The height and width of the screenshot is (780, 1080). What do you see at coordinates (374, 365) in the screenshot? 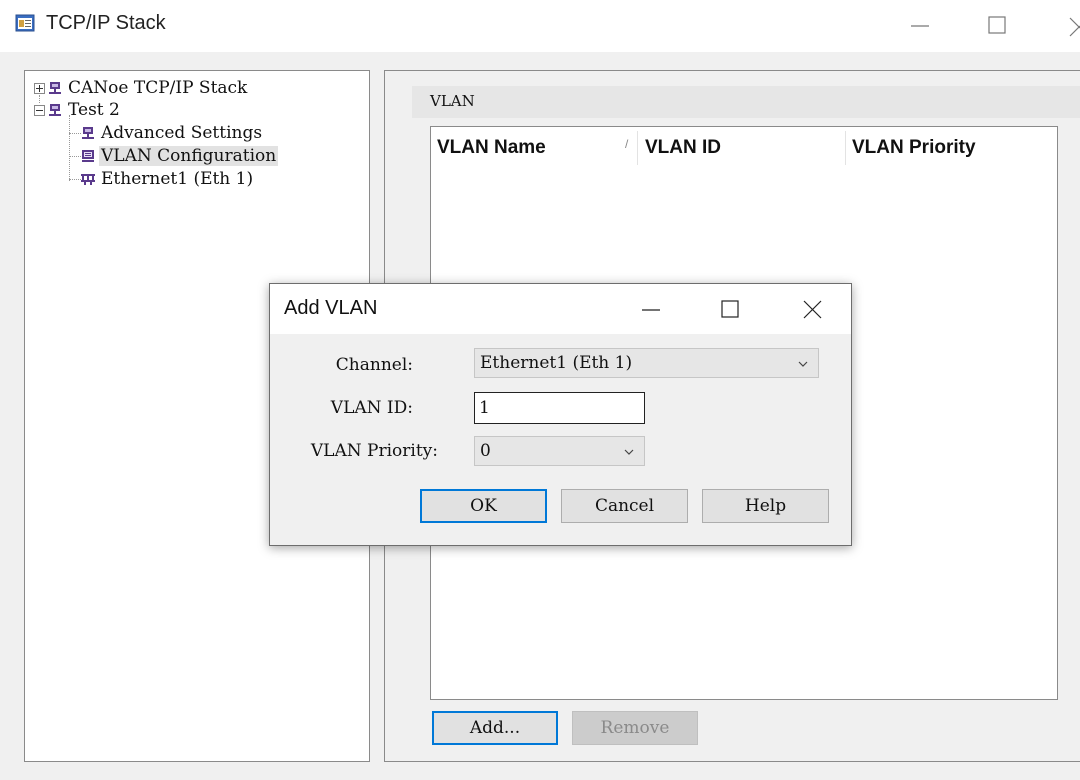
I see `channel-label: Channel:` at bounding box center [374, 365].